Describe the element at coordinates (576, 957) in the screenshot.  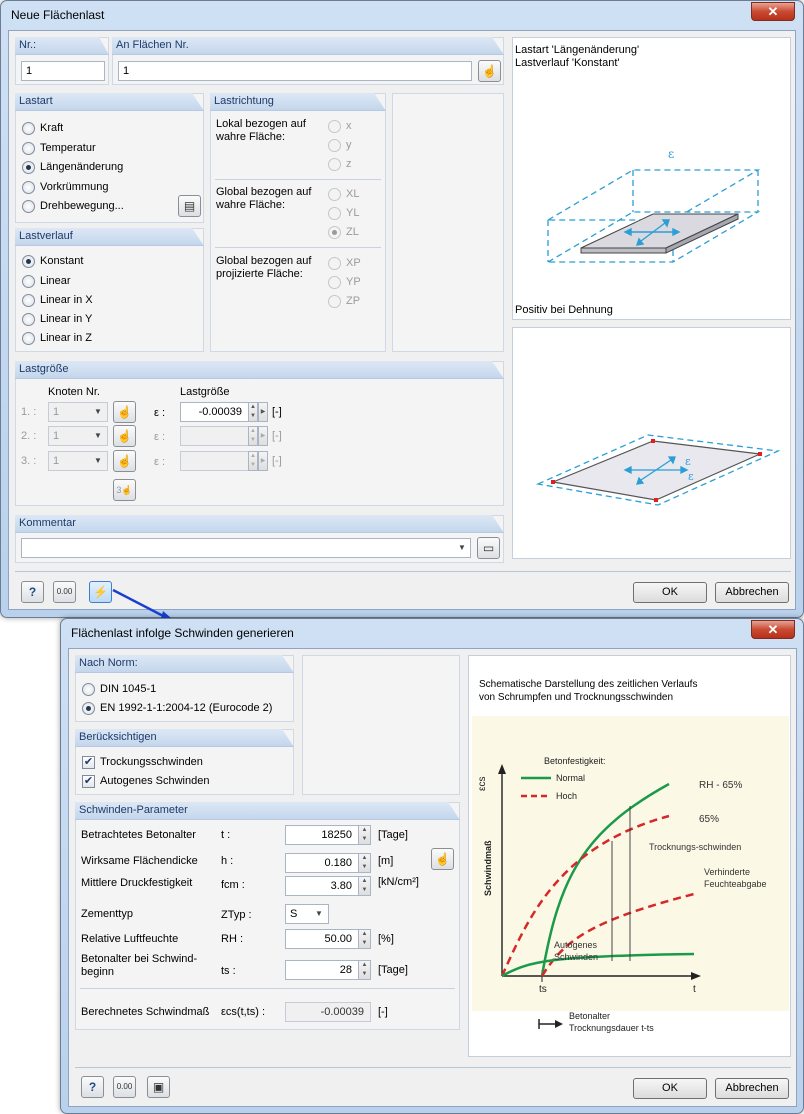
I see `label-autogen-2: Schwinden` at that location.